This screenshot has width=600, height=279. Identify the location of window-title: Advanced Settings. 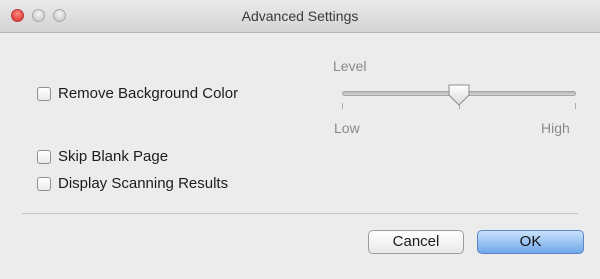
(300, 16).